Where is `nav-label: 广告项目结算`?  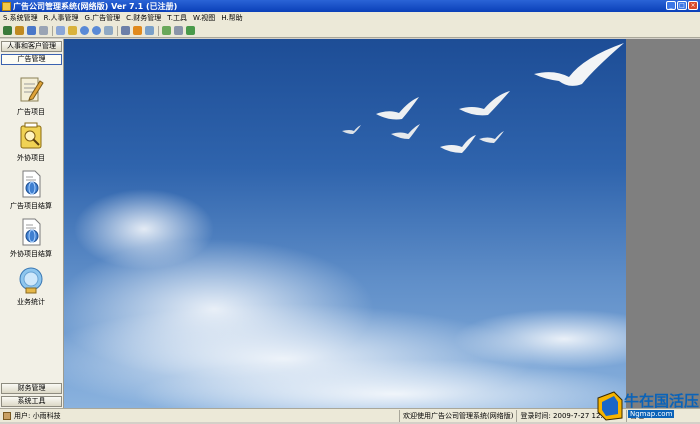 nav-label: 广告项目结算 is located at coordinates (31, 206).